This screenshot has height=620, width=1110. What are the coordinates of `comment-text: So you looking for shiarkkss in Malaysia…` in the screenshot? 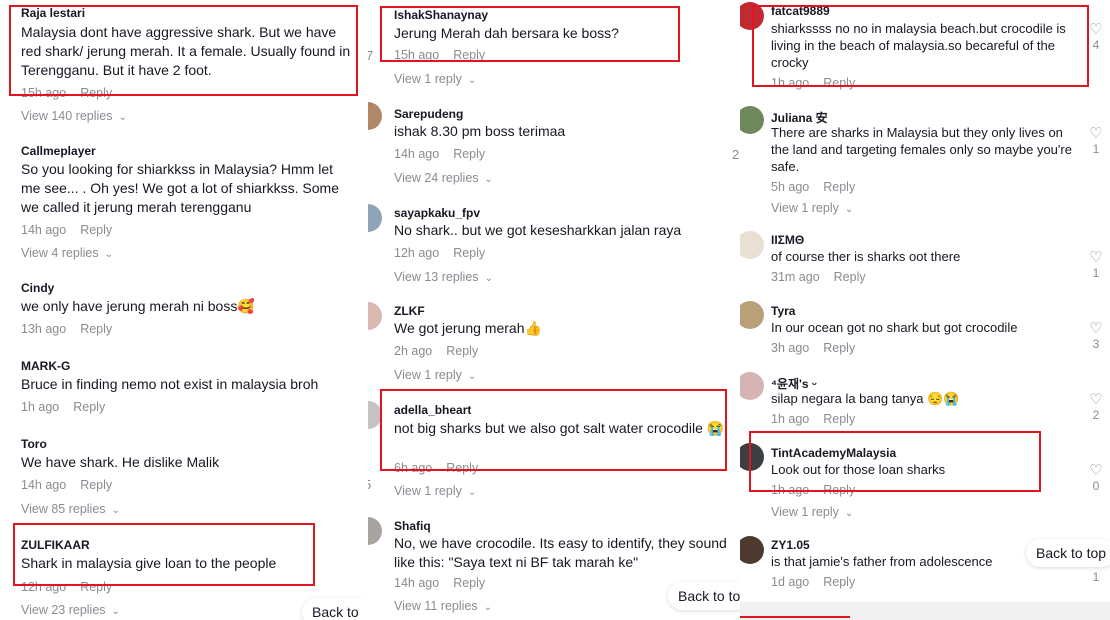 It's located at (180, 188).